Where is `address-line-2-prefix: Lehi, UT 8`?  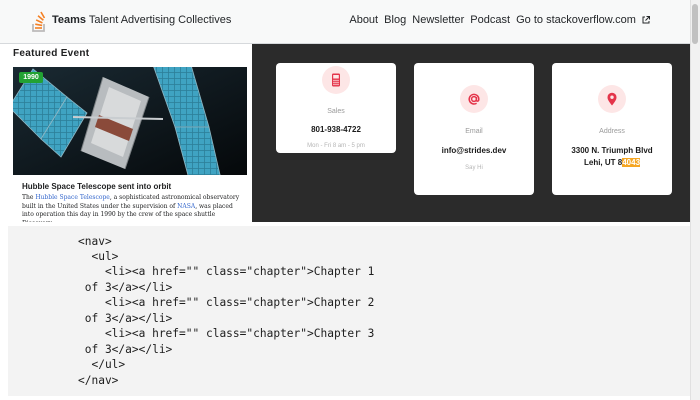 address-line-2-prefix: Lehi, UT 8 is located at coordinates (603, 162).